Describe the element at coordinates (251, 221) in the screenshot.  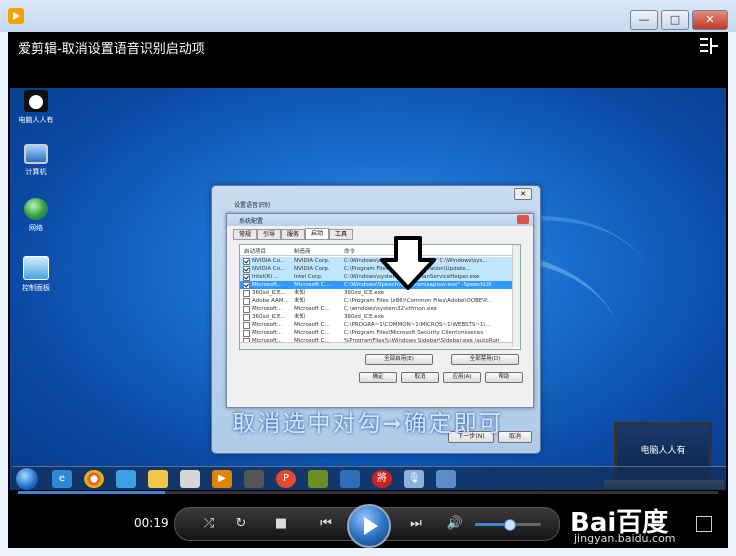
I see `system-config-title: 系统配置` at that location.